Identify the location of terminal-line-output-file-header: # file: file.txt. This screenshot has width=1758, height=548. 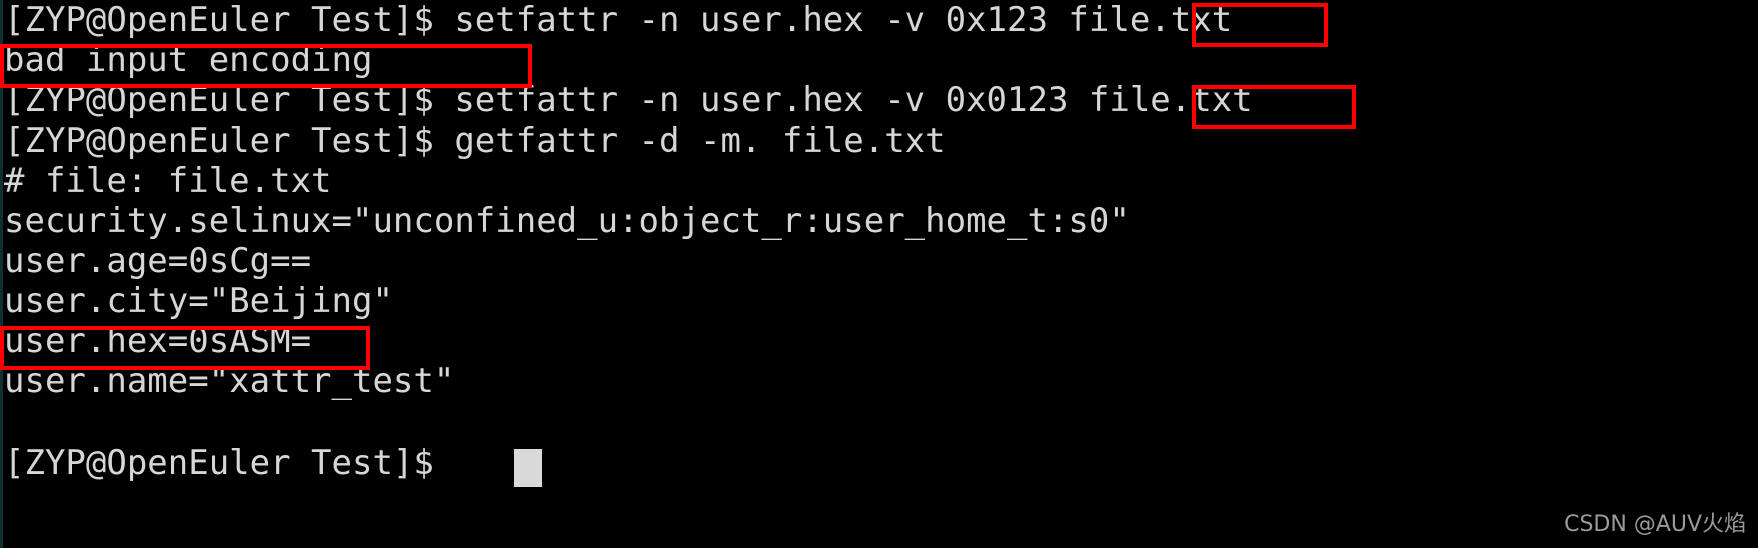
(168, 181).